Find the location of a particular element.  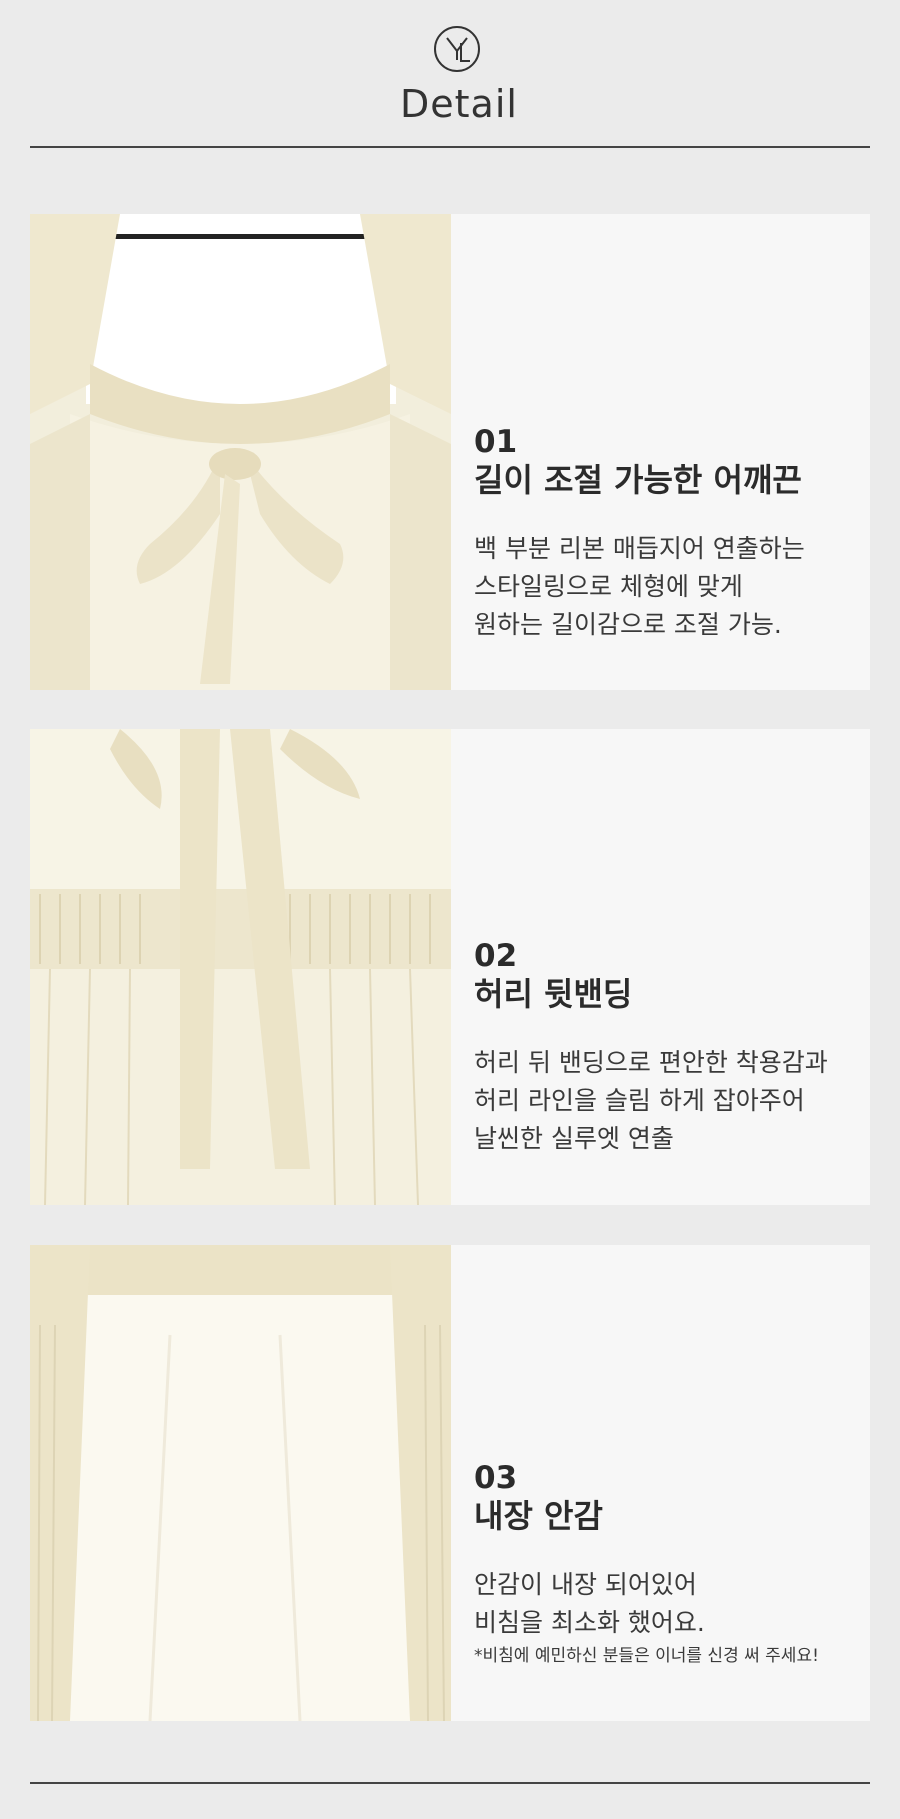

detail-note: *비침에 예민하신 분들은 이너를 신경 써 주세요! is located at coordinates (646, 1656).